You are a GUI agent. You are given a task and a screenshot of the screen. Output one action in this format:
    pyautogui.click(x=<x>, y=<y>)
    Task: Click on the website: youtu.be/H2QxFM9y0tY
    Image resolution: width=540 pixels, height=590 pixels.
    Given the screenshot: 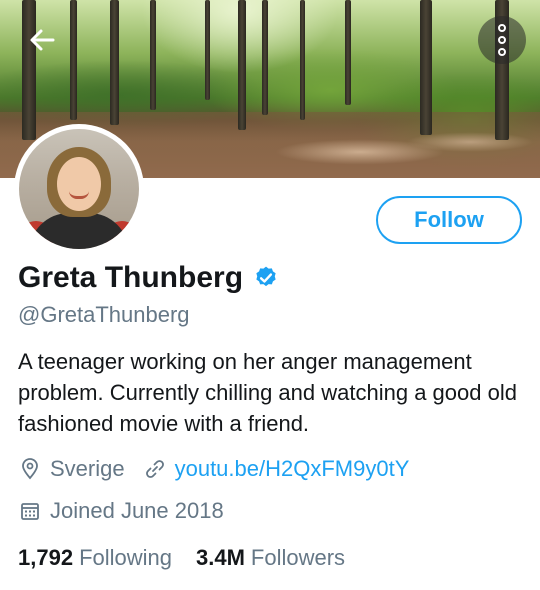 What is the action you would take?
    pyautogui.click(x=276, y=469)
    